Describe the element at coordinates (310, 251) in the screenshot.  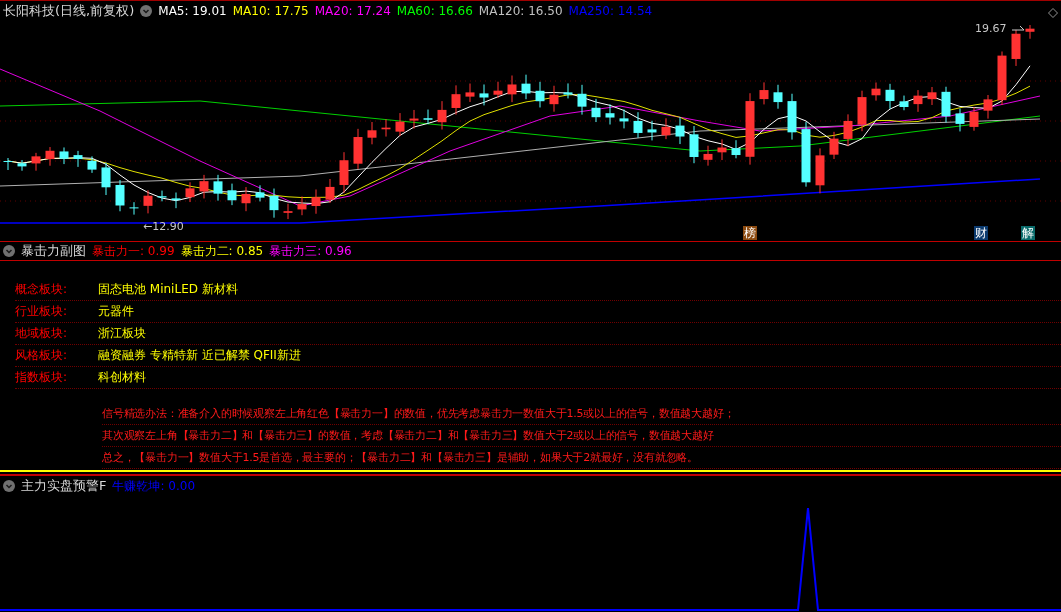
I see `indicator-value: 暴击力三: 0.96` at that location.